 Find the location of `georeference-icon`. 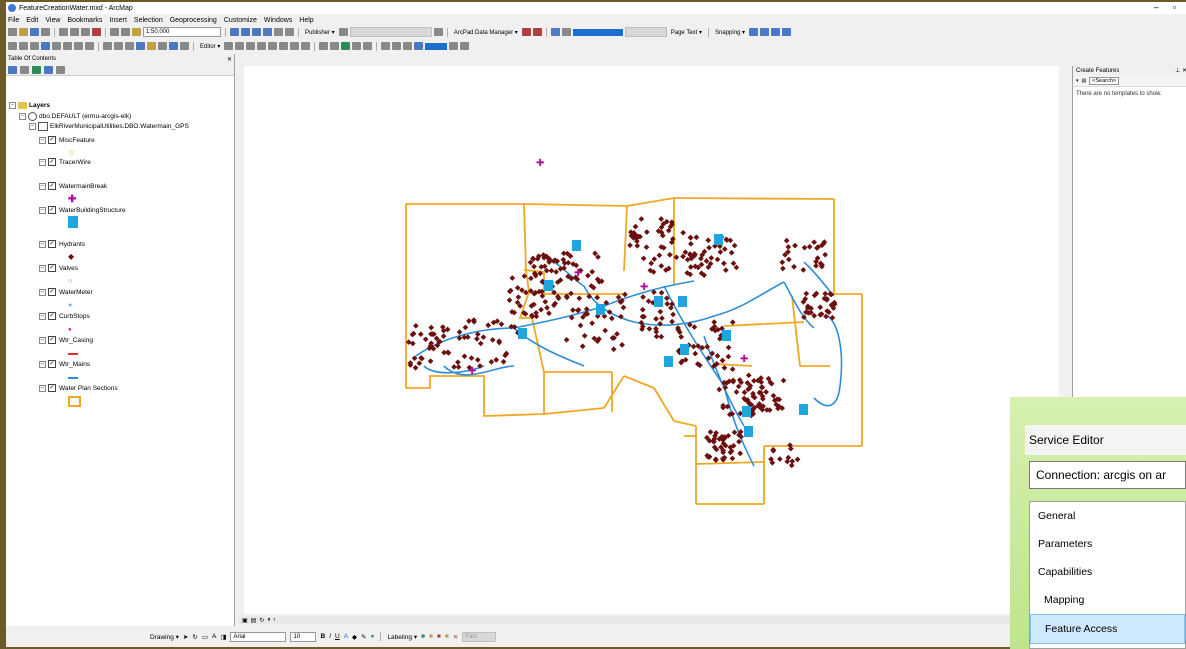

georeference-icon is located at coordinates (335, 46).